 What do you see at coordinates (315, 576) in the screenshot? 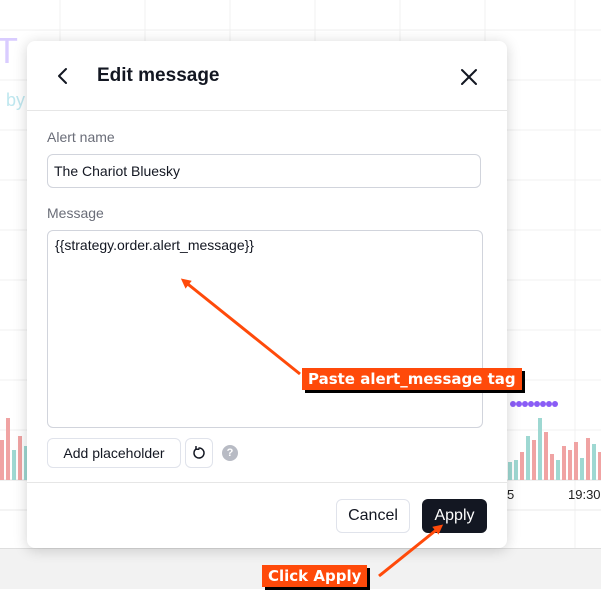
I see `click-apply-callout: Click Apply` at bounding box center [315, 576].